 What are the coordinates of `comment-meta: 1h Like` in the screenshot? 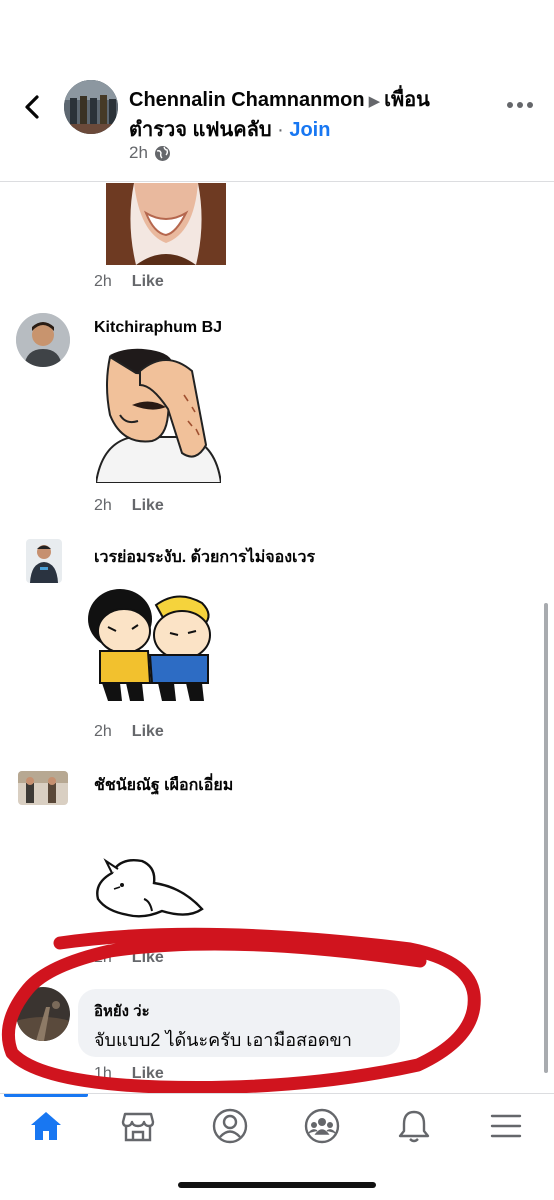 It's located at (129, 1074).